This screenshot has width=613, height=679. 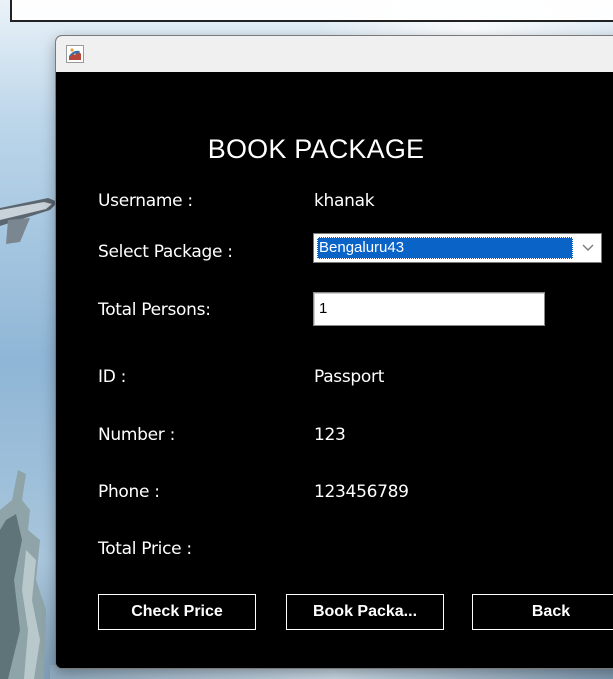 I want to click on package-select: Bengaluru43, so click(x=457, y=248).